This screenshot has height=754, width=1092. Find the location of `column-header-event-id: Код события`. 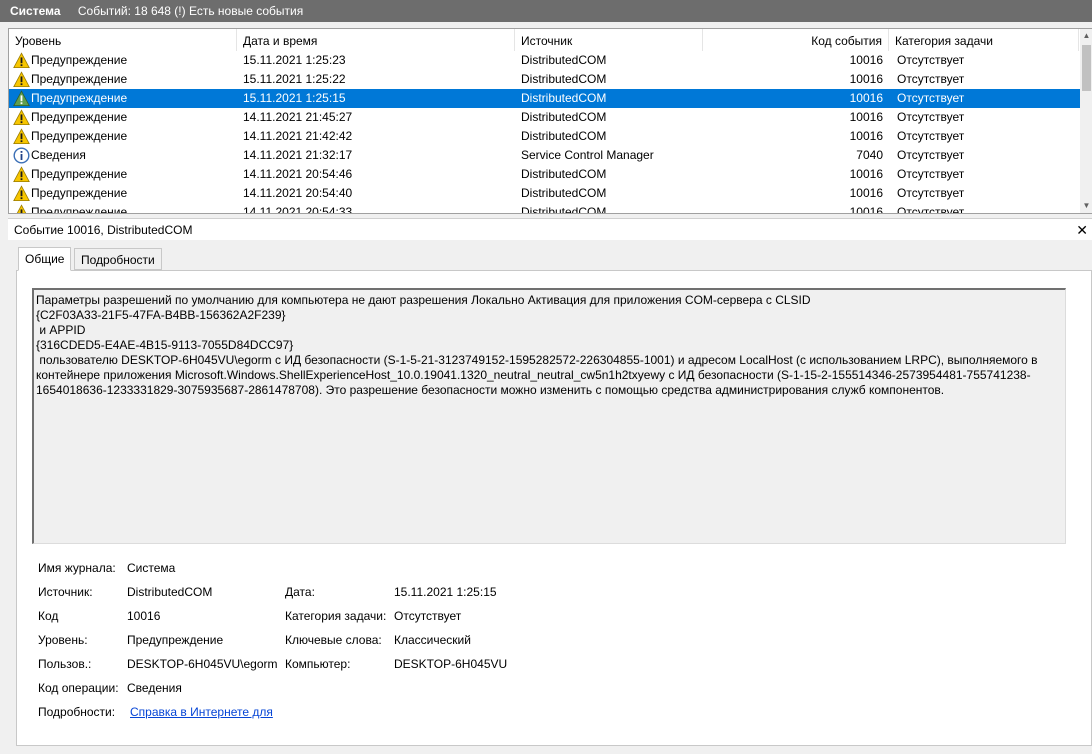

column-header-event-id: Код события is located at coordinates (796, 40).